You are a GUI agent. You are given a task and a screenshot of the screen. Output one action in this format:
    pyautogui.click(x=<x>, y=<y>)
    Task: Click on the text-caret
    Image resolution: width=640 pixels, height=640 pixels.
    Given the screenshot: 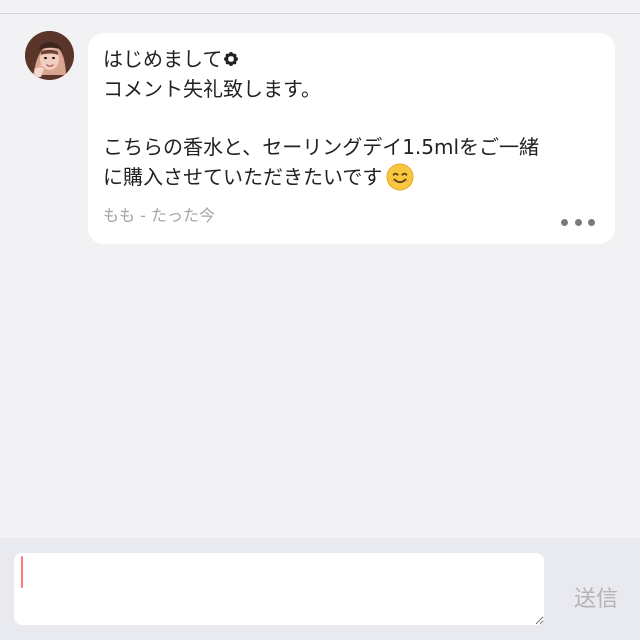 What is the action you would take?
    pyautogui.click(x=22, y=572)
    